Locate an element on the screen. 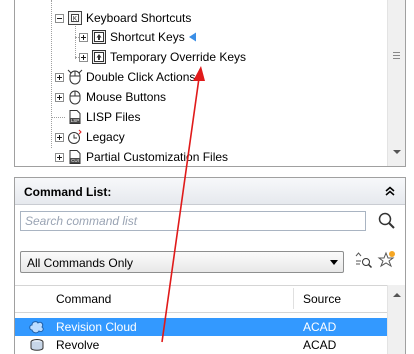  command-list-scrollbar is located at coordinates (396, 319).